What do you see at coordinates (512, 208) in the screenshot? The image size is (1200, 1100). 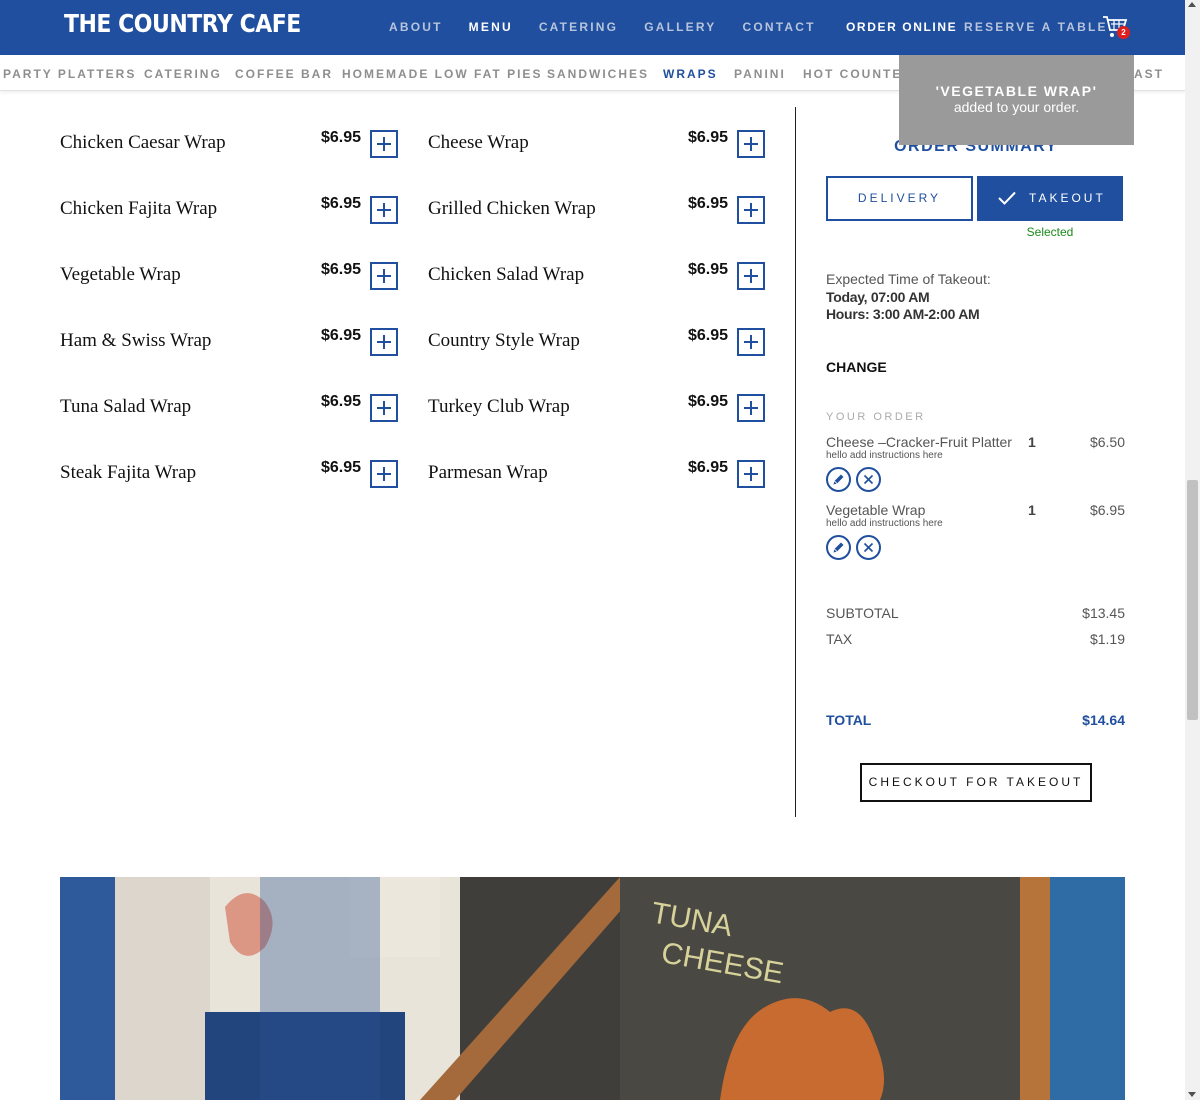 I see `menu-item-name: Grilled Chicken Wrap` at bounding box center [512, 208].